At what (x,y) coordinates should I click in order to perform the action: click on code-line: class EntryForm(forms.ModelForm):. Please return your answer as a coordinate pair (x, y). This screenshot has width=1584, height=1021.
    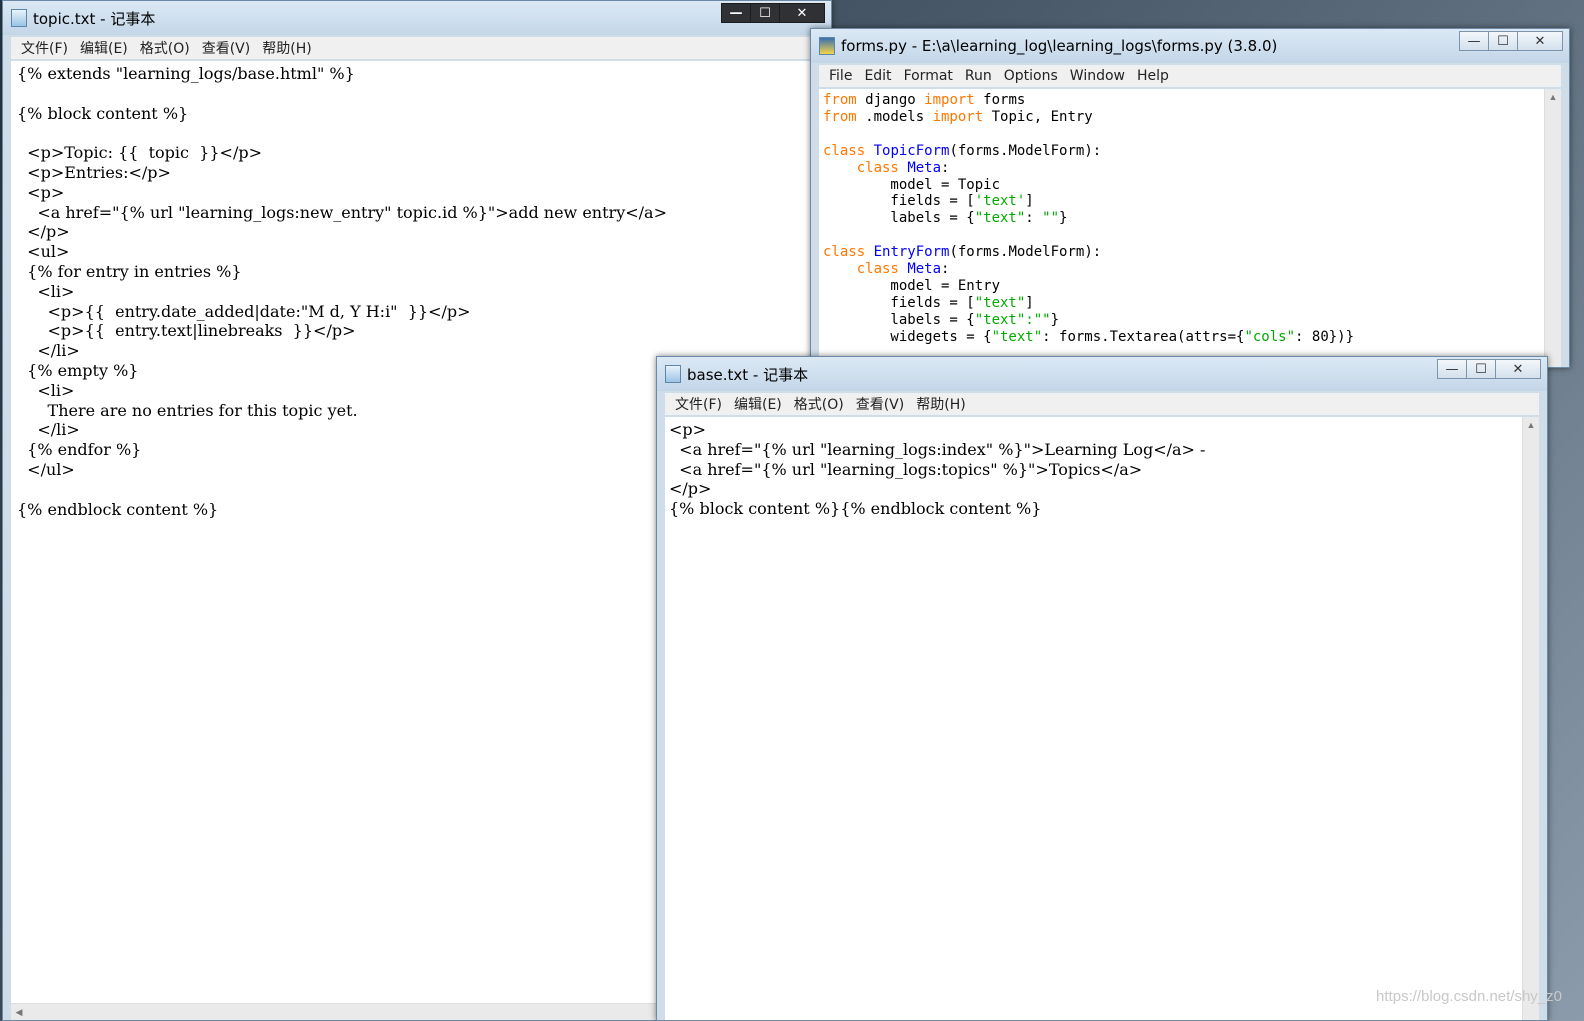
    Looking at the image, I should click on (962, 252).